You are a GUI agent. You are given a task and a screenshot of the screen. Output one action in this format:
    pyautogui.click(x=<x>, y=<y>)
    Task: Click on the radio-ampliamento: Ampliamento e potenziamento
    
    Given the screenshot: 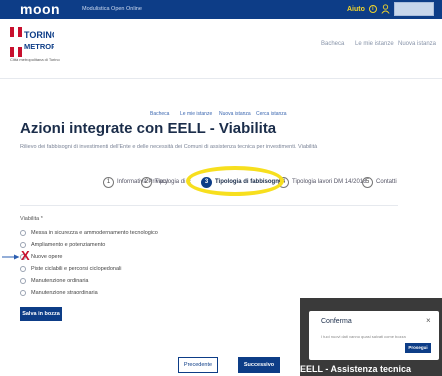 What is the action you would take?
    pyautogui.click(x=62, y=244)
    